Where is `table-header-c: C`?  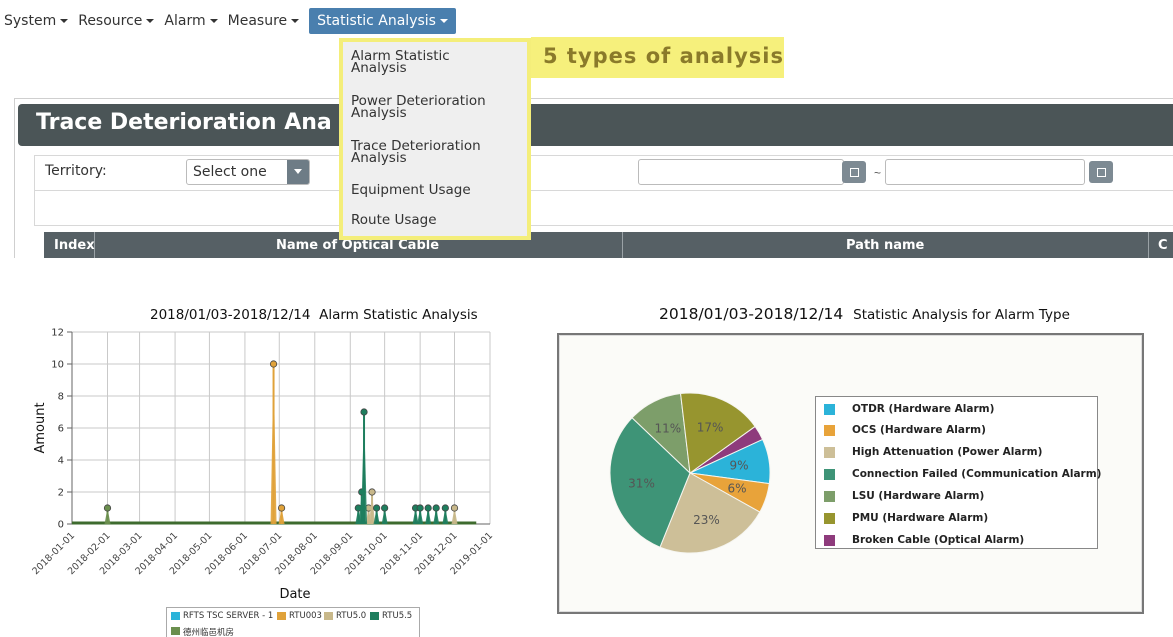
table-header-c: C is located at coordinates (1163, 245).